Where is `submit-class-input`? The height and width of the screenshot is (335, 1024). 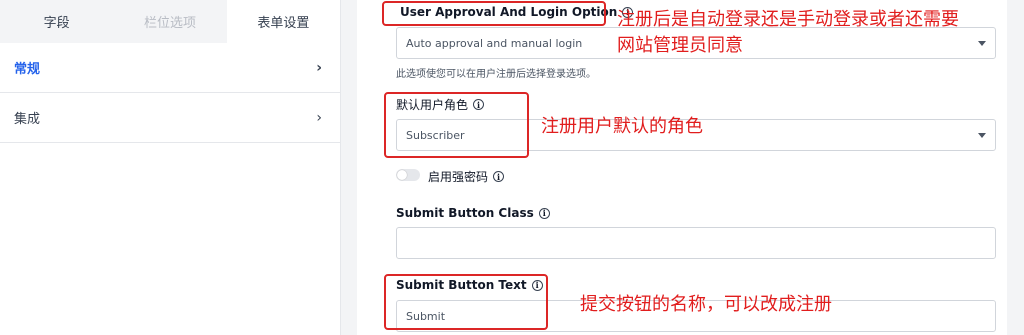 submit-class-input is located at coordinates (696, 243).